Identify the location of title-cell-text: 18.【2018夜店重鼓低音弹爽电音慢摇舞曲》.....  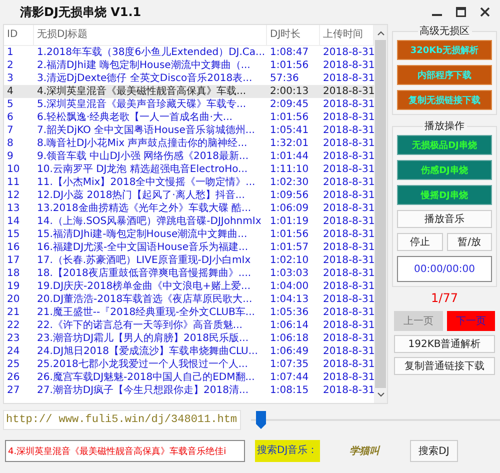
(144, 273).